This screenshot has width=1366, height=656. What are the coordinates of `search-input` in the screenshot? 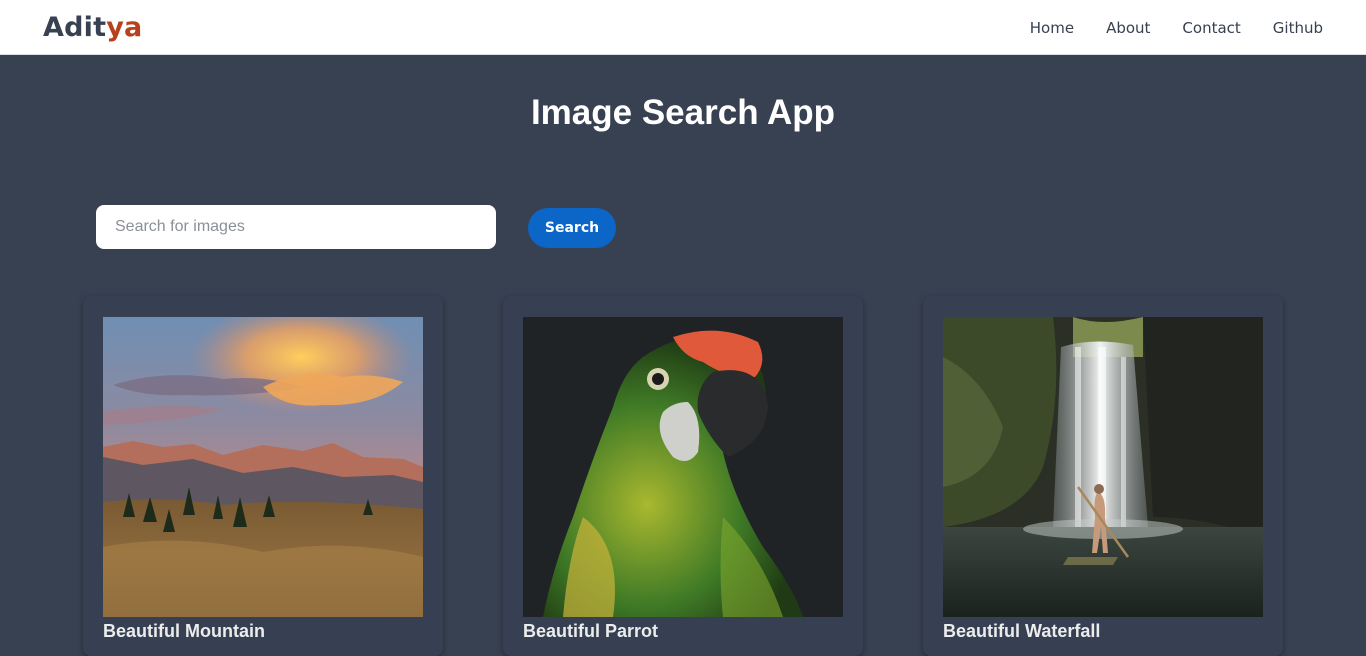 It's located at (296, 227).